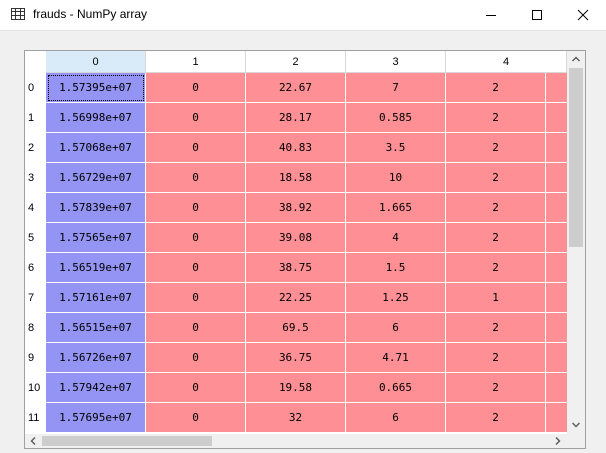  What do you see at coordinates (396, 268) in the screenshot?
I see `table-cell: 1.5` at bounding box center [396, 268].